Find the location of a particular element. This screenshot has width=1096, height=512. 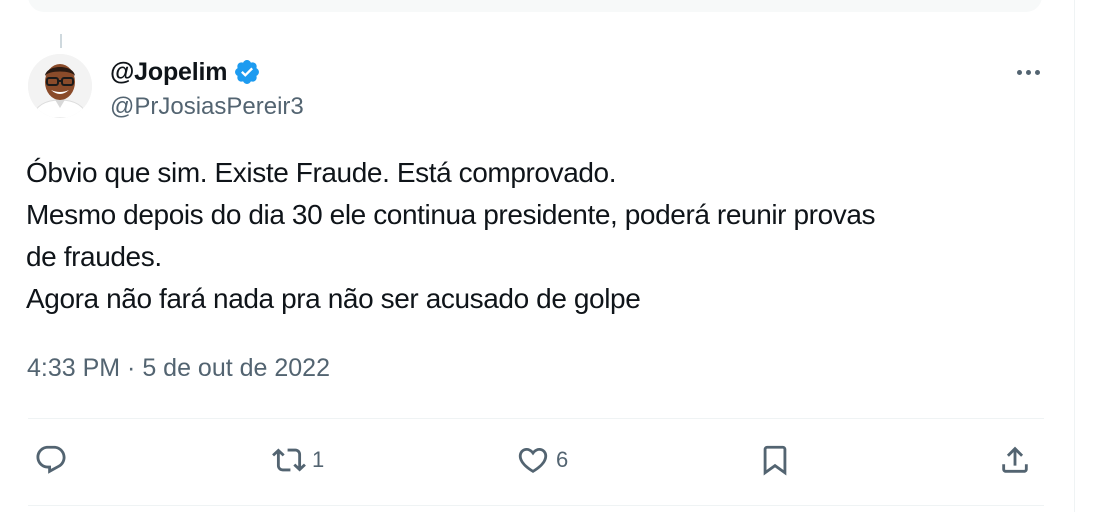

verified-badge-icon is located at coordinates (247, 72).